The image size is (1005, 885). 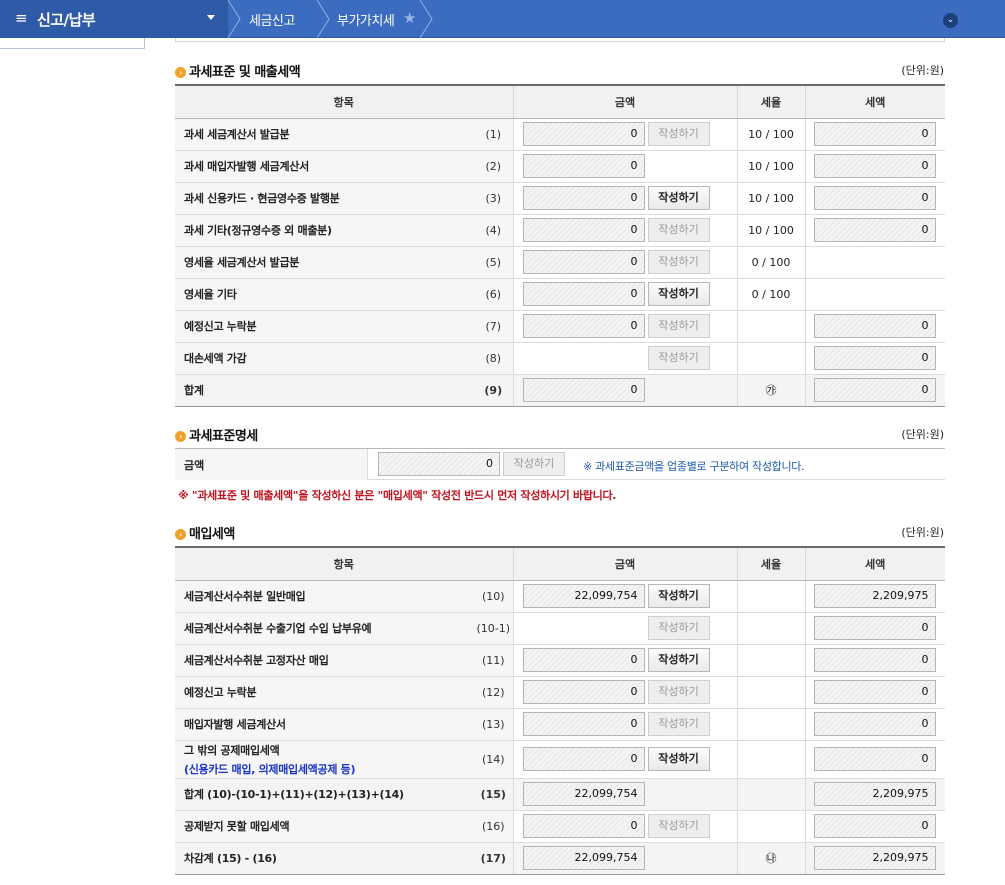 I want to click on row-number: (10), so click(x=493, y=596).